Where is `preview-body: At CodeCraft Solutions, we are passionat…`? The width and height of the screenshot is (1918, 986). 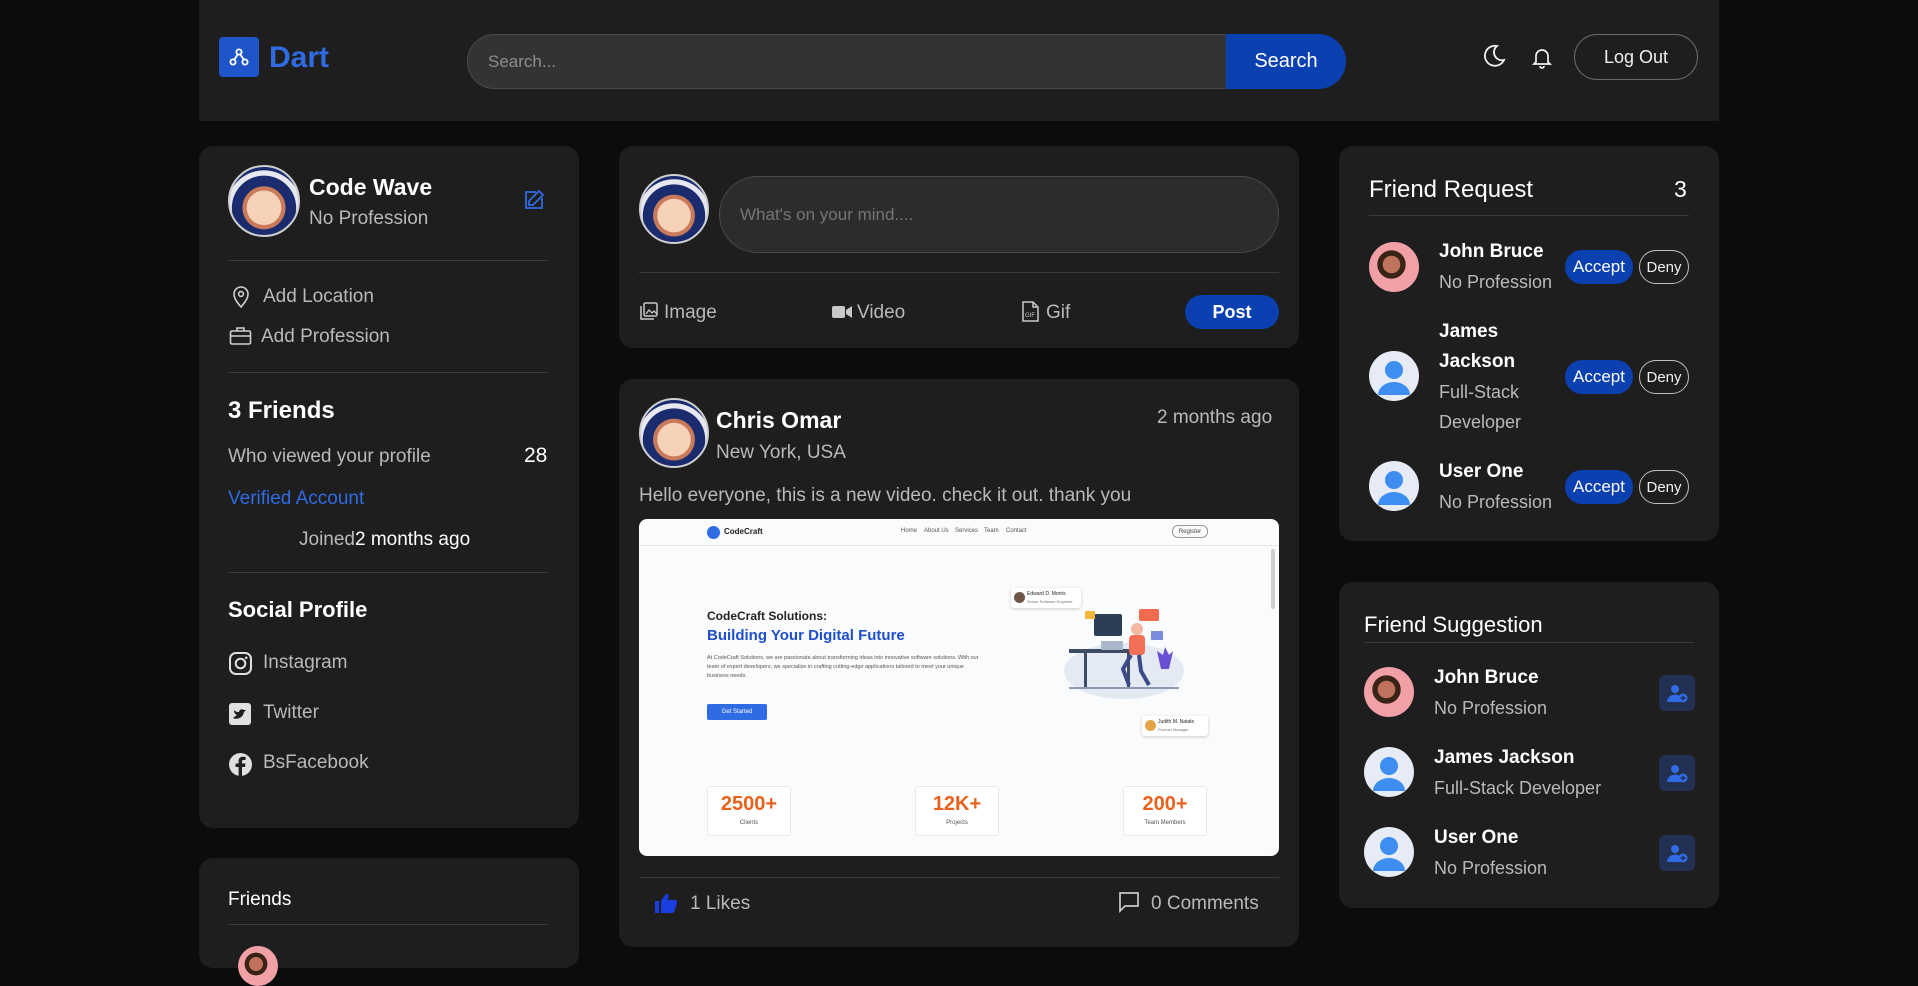
preview-body: At CodeCraft Solutions, we are passionat… is located at coordinates (843, 667).